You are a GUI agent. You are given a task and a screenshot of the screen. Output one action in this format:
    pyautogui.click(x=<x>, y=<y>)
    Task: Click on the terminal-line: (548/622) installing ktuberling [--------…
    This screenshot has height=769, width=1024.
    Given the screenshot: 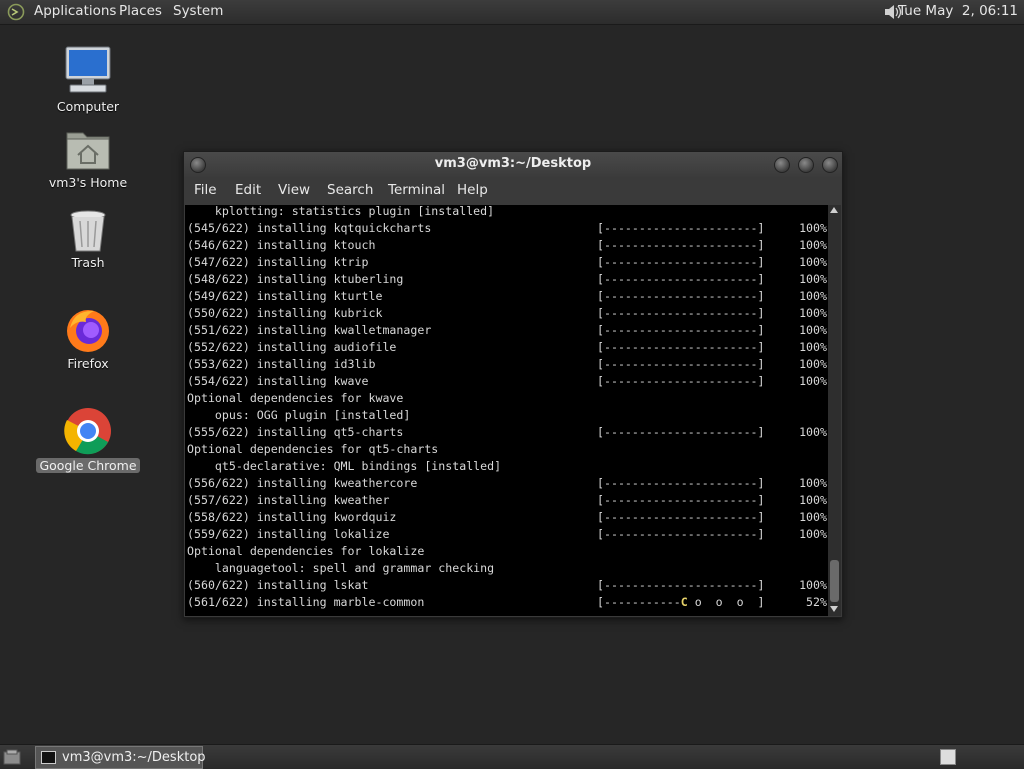 What is the action you would take?
    pyautogui.click(x=507, y=279)
    